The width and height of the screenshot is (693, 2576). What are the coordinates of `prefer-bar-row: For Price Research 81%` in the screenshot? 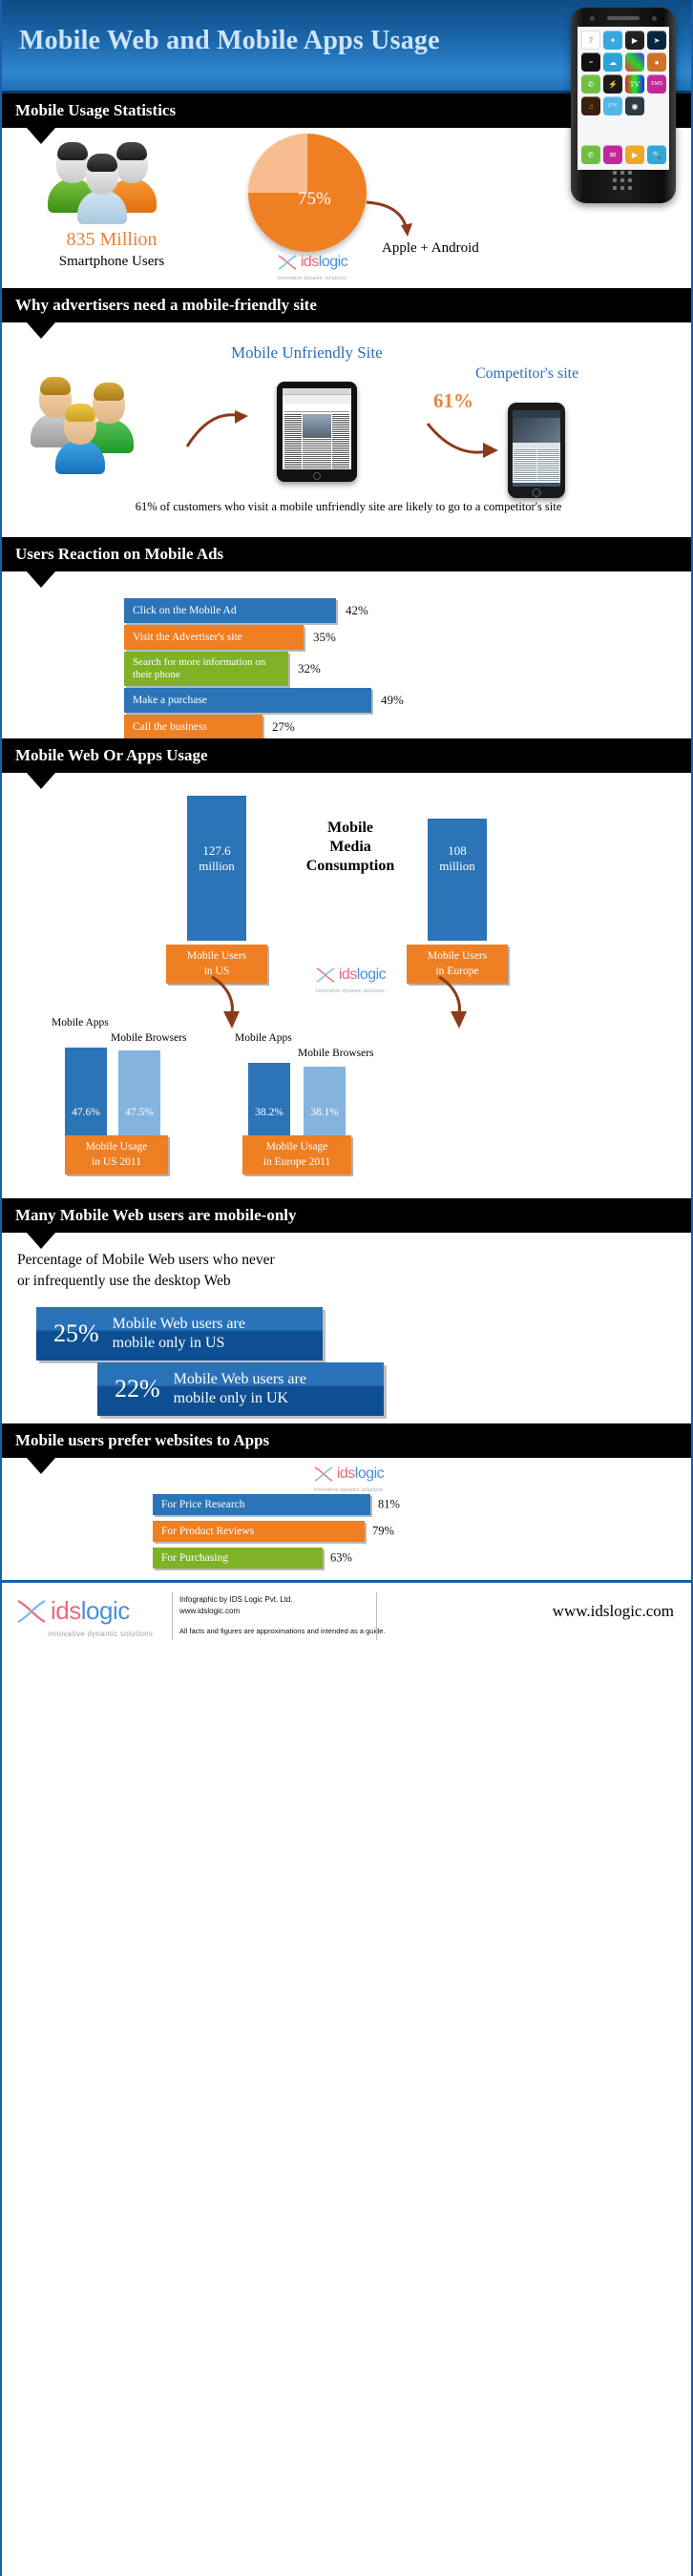 It's located at (277, 1504).